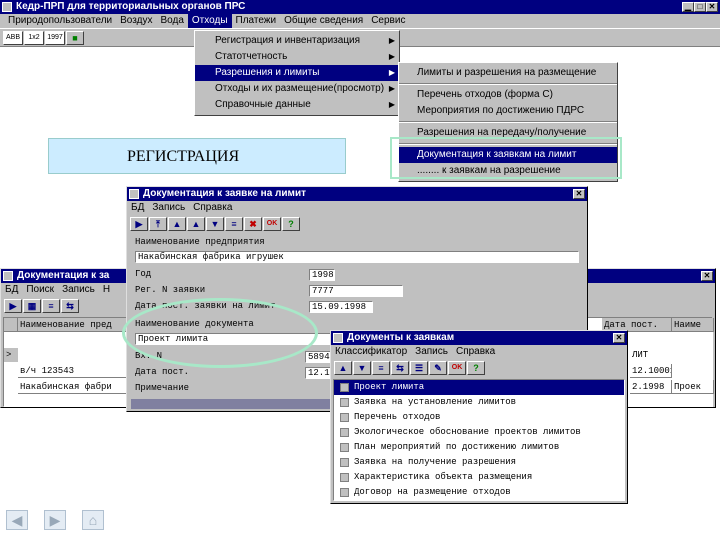 The width and height of the screenshot is (720, 540). What do you see at coordinates (162, 372) in the screenshot?
I see `date2-label: Дата пост.` at bounding box center [162, 372].